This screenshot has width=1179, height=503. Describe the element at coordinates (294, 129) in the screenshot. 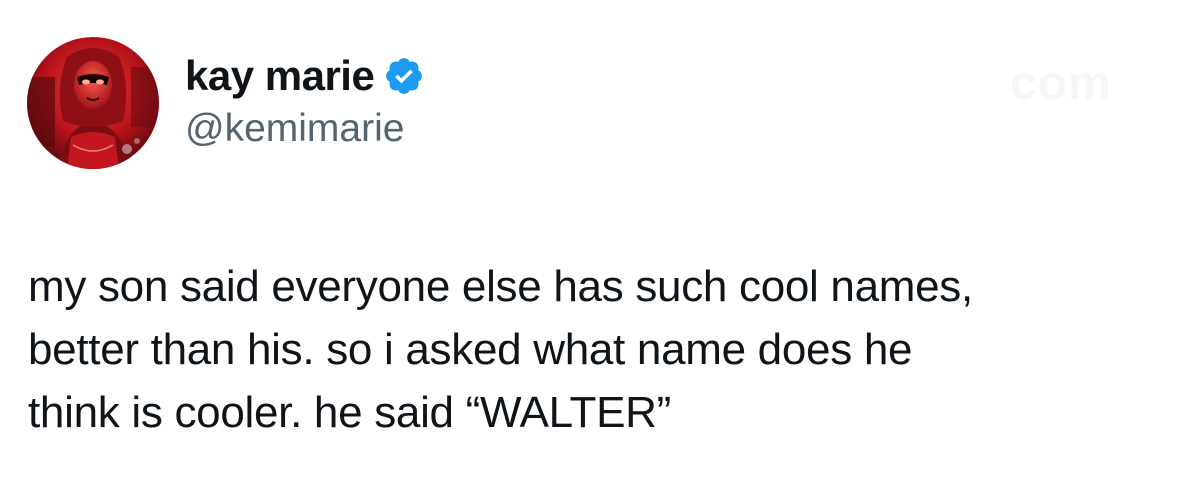

I see `user-handle: @kemimarie` at that location.